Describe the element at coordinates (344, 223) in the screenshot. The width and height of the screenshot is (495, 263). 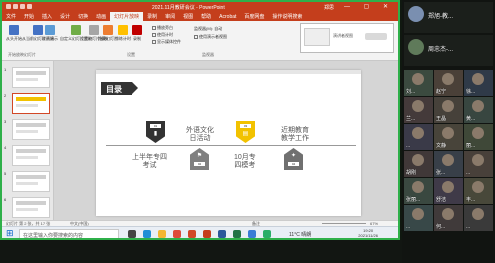
I see `zoom-slider` at that location.